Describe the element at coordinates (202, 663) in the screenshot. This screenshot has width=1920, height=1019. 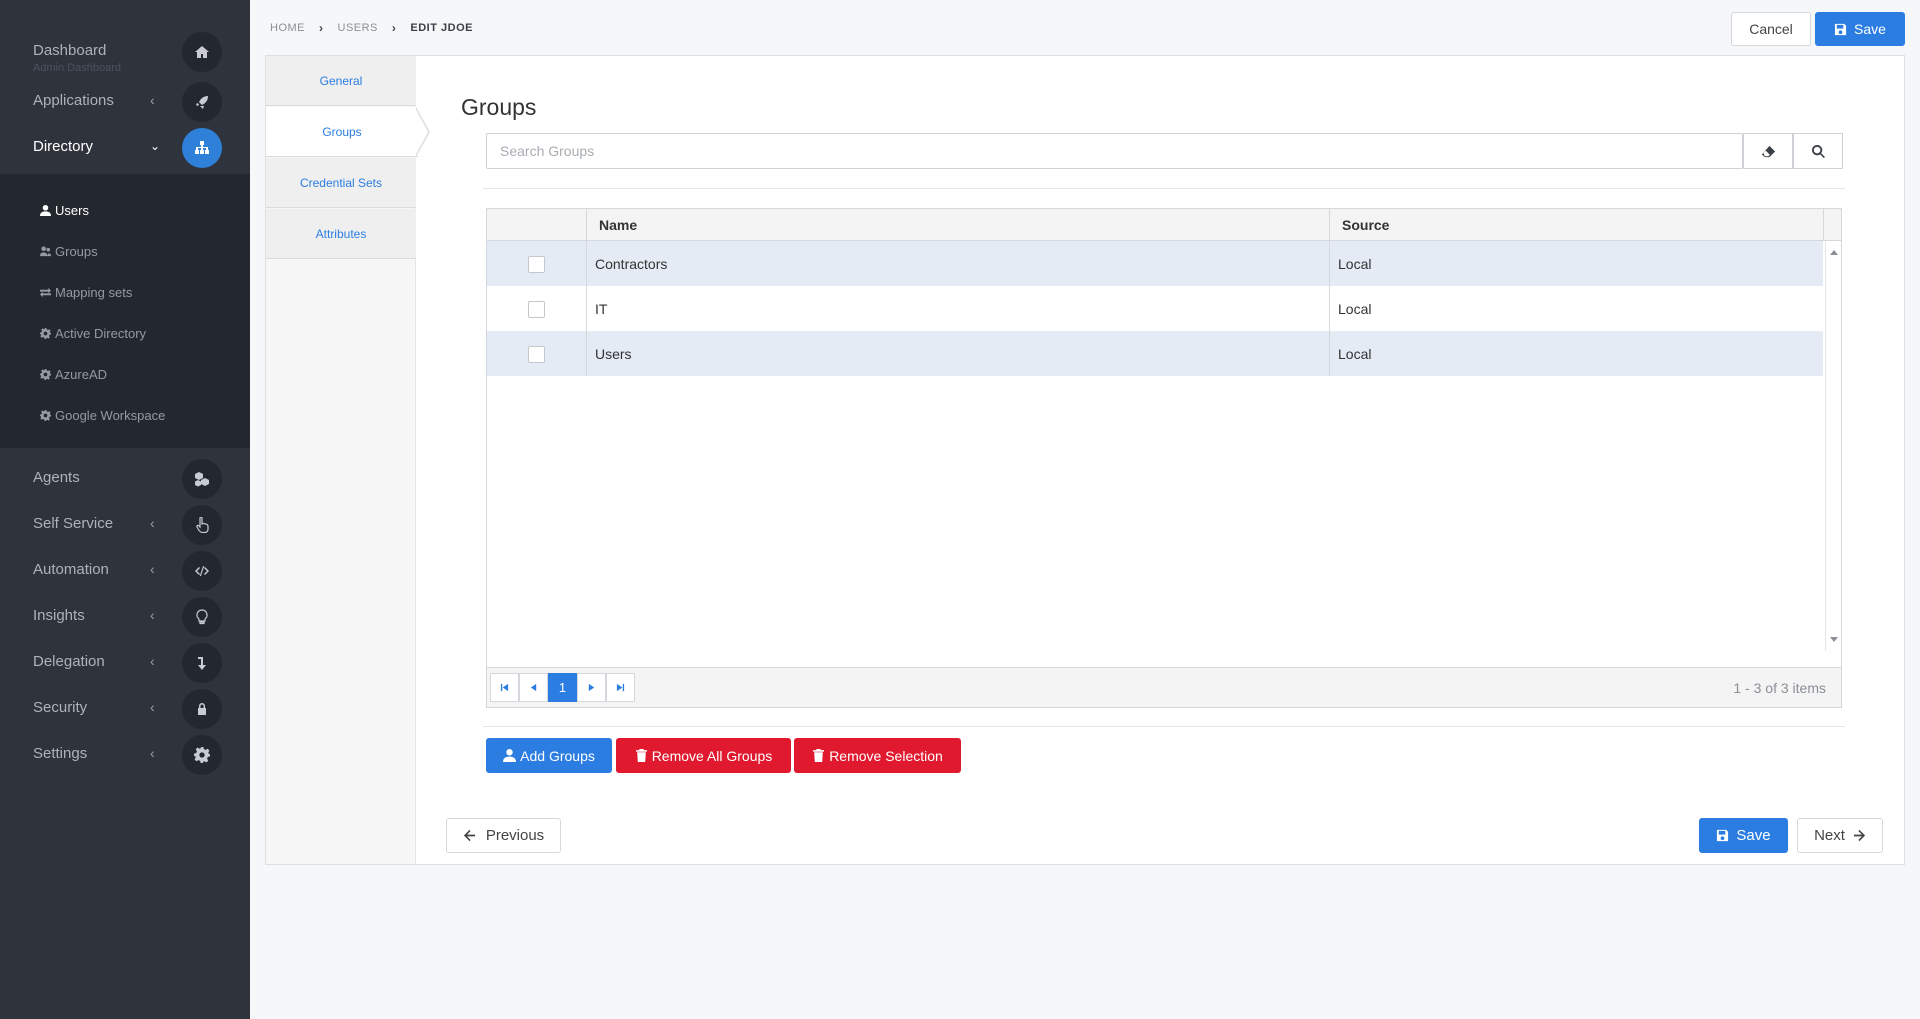
I see `level-down-icon` at that location.